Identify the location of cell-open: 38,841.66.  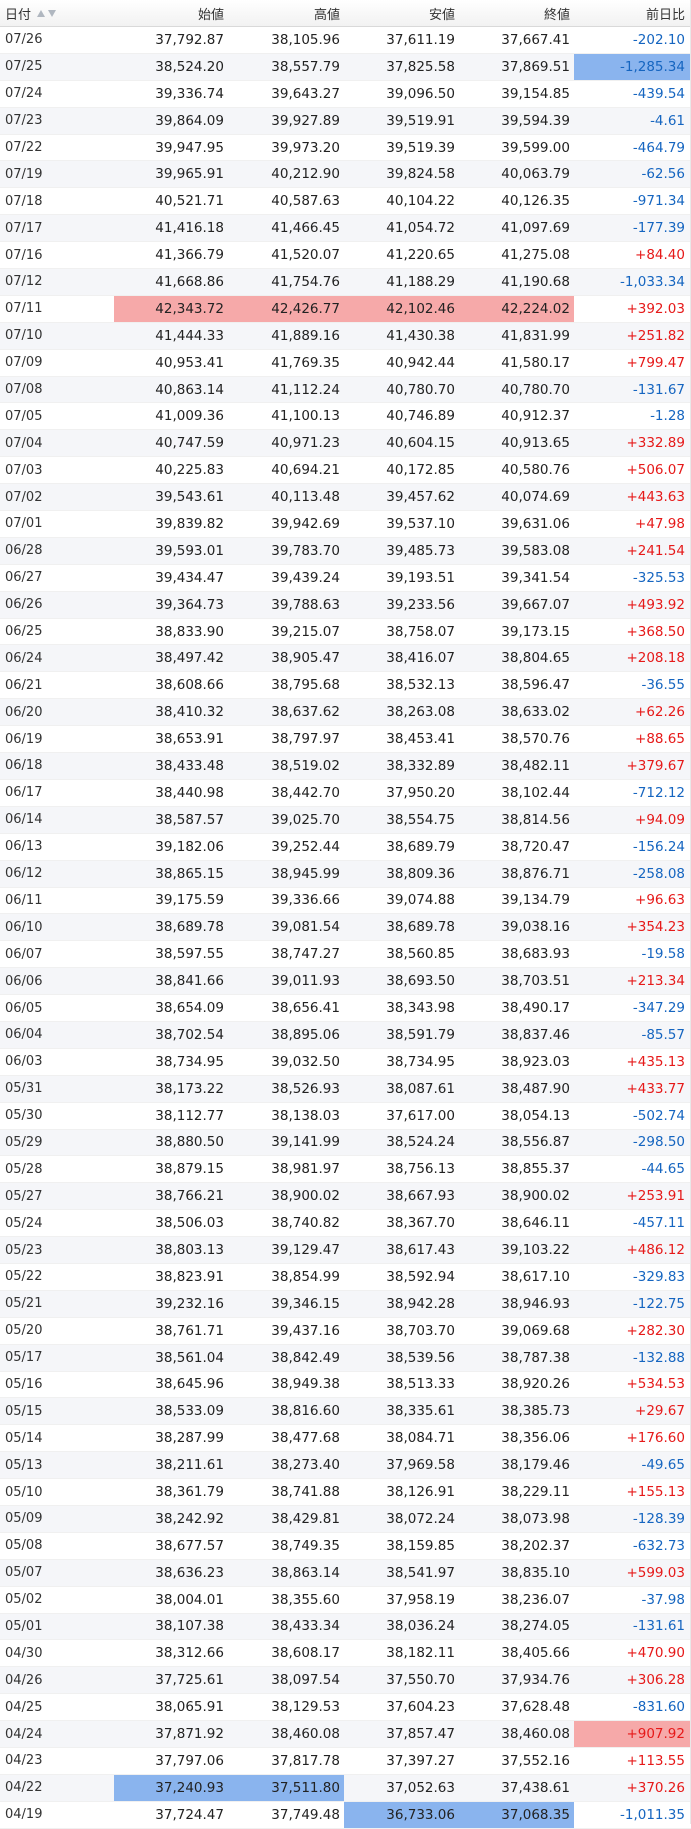
(189, 981).